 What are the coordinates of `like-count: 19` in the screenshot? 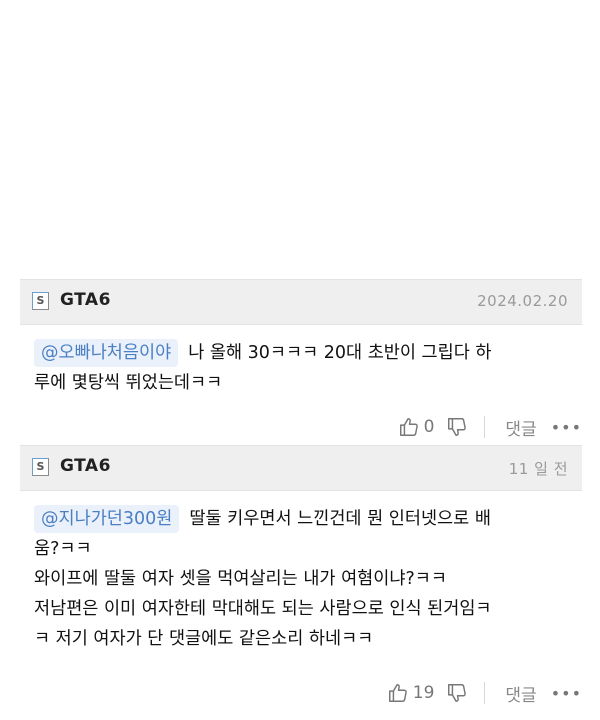 It's located at (423, 693).